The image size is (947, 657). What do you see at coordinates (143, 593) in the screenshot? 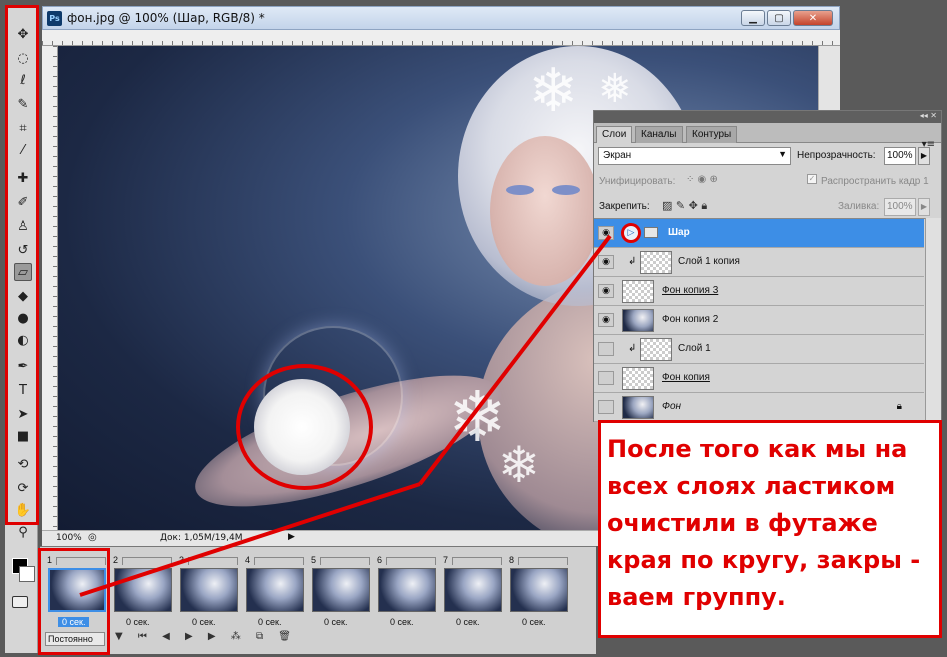
I see `animation-frame: 2 0 сек.` at bounding box center [143, 593].